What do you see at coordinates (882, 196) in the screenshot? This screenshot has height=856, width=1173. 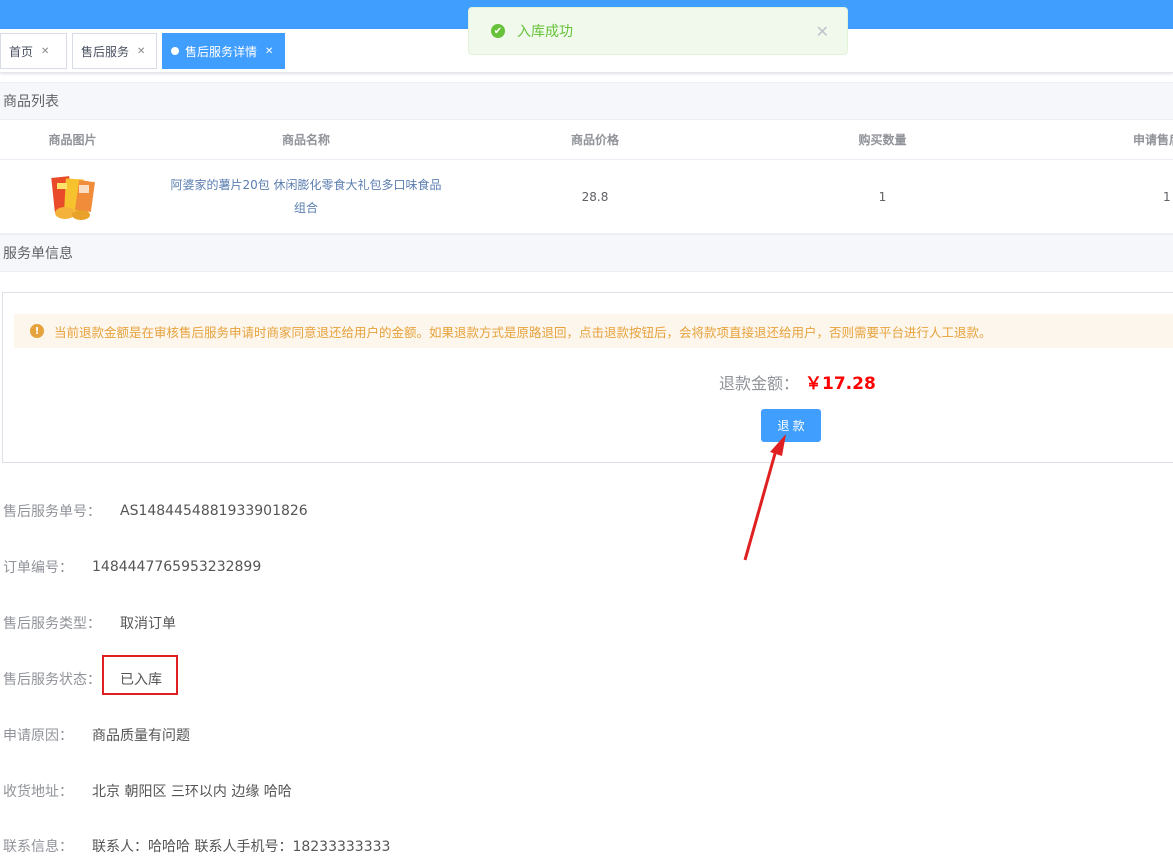 I see `purchase-quantity: 1` at bounding box center [882, 196].